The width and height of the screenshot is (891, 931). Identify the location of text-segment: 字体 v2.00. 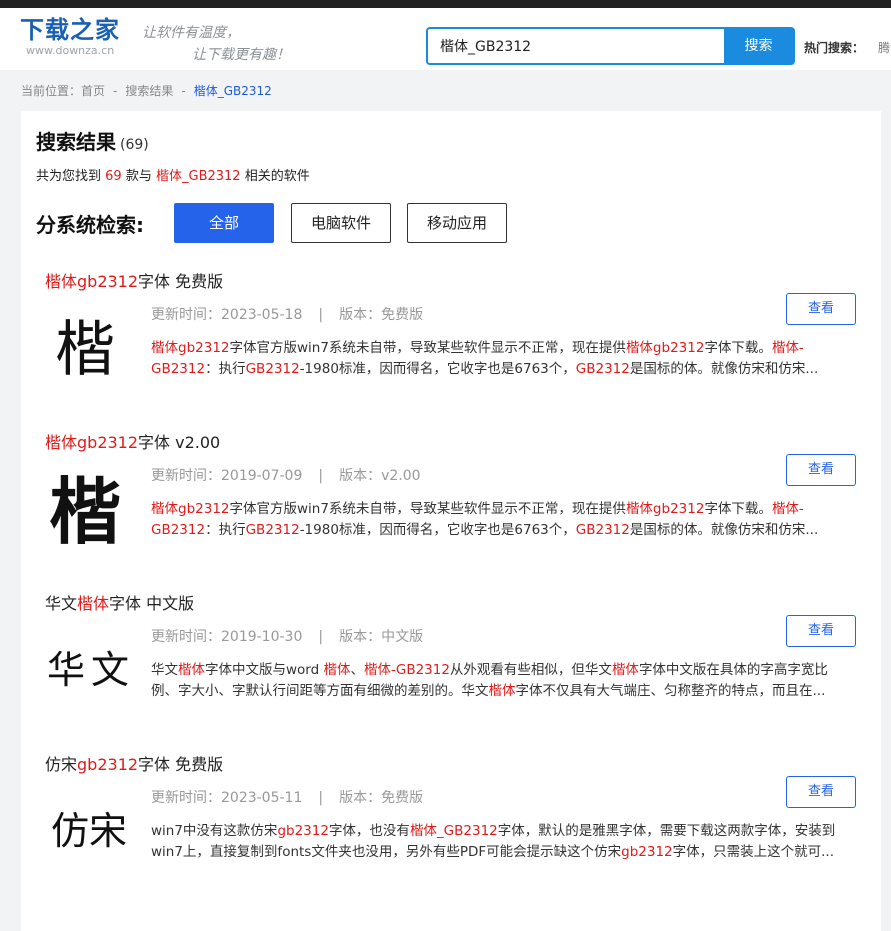
(179, 442).